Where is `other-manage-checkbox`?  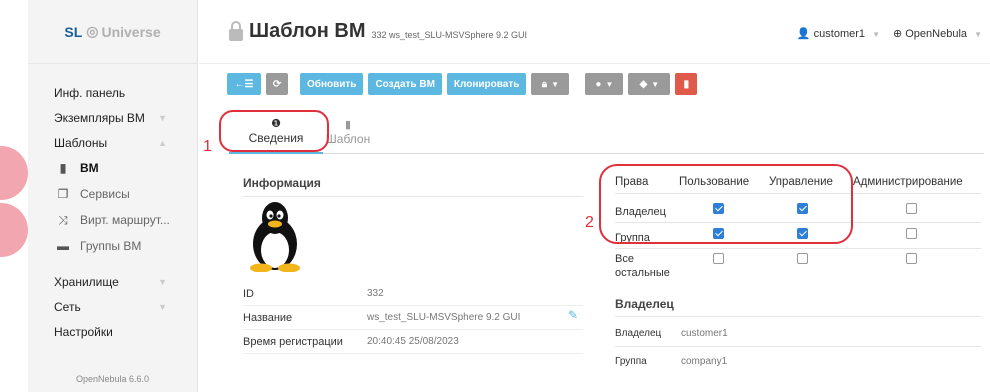 other-manage-checkbox is located at coordinates (802, 258).